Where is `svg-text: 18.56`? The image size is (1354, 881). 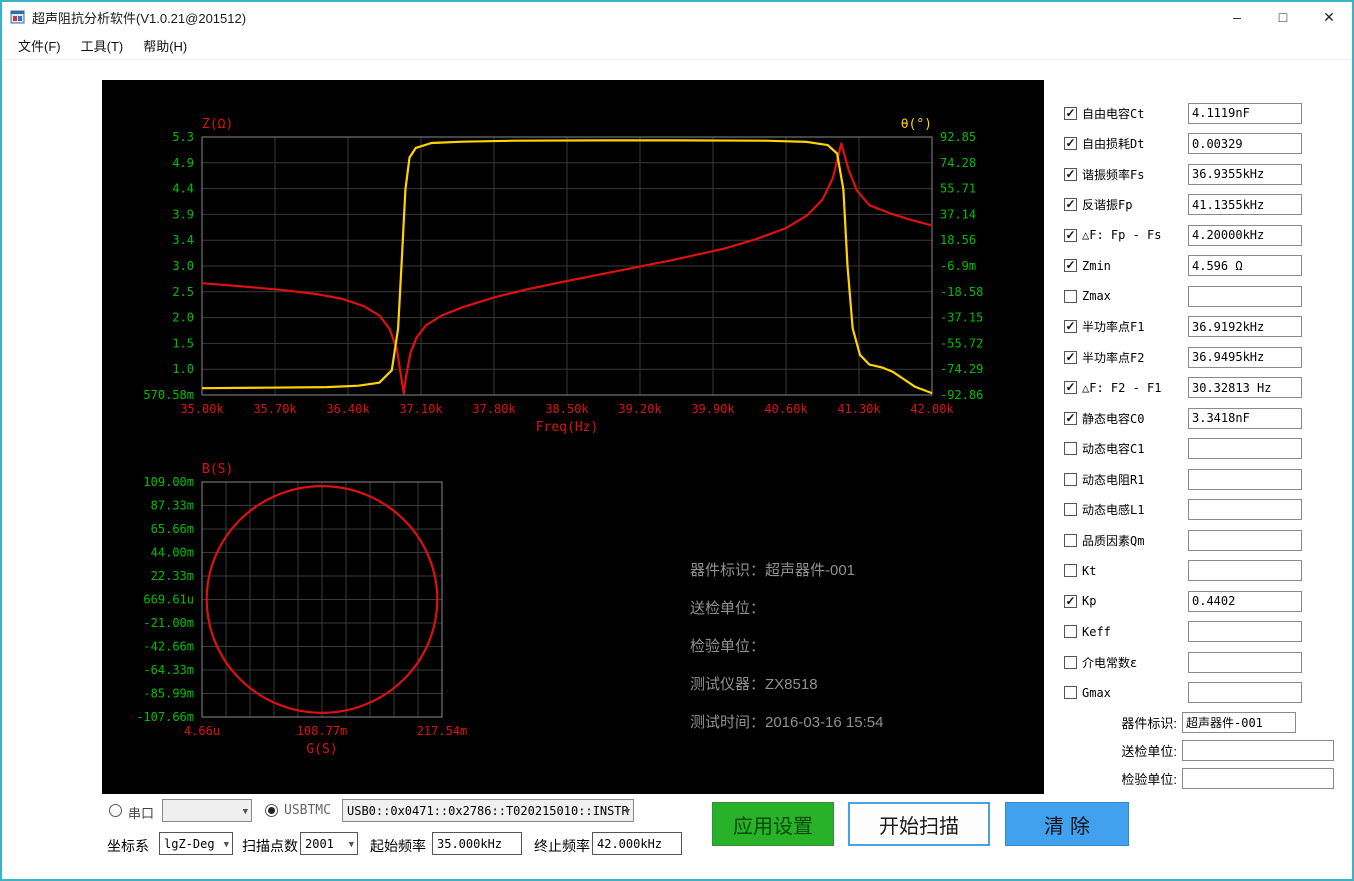 svg-text: 18.56 is located at coordinates (958, 240).